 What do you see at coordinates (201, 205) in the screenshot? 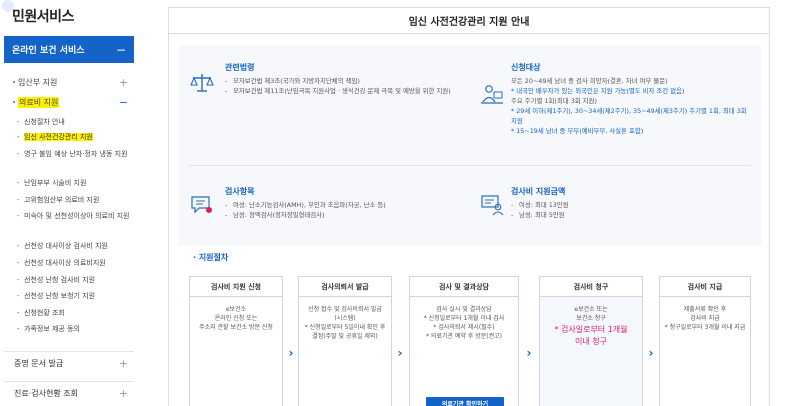
I see `chat-bubble-icon` at bounding box center [201, 205].